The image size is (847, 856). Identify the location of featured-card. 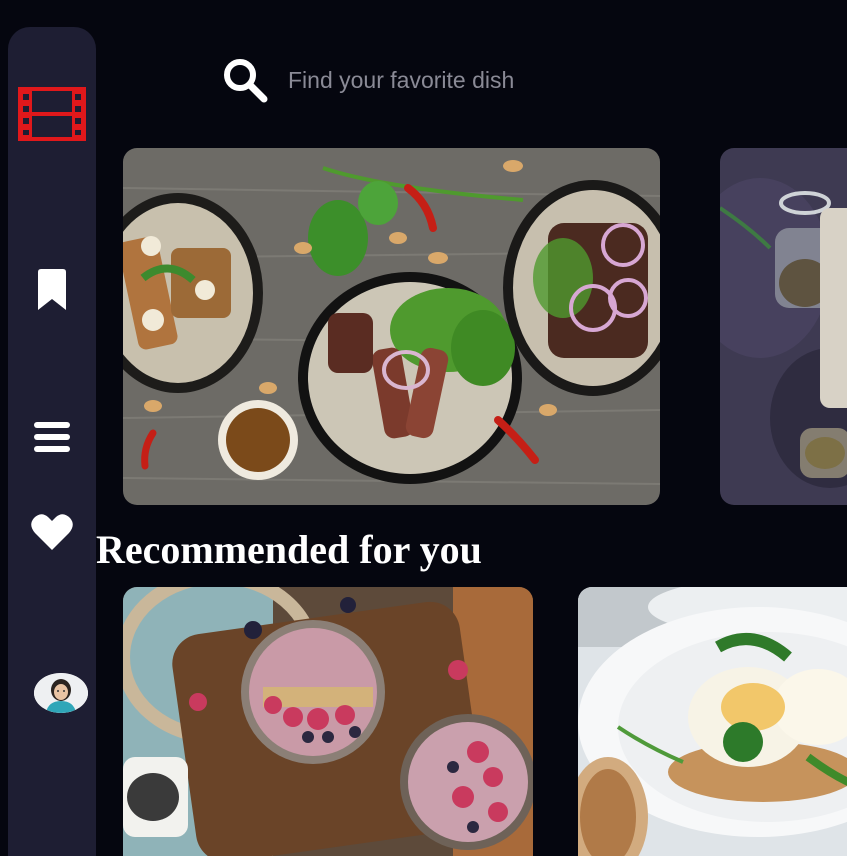
(783, 326).